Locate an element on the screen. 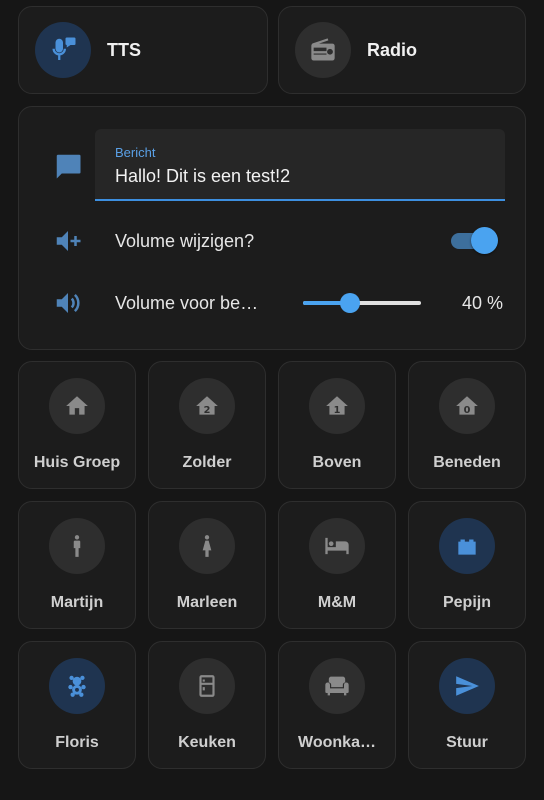  tts-label: TTS is located at coordinates (124, 49).